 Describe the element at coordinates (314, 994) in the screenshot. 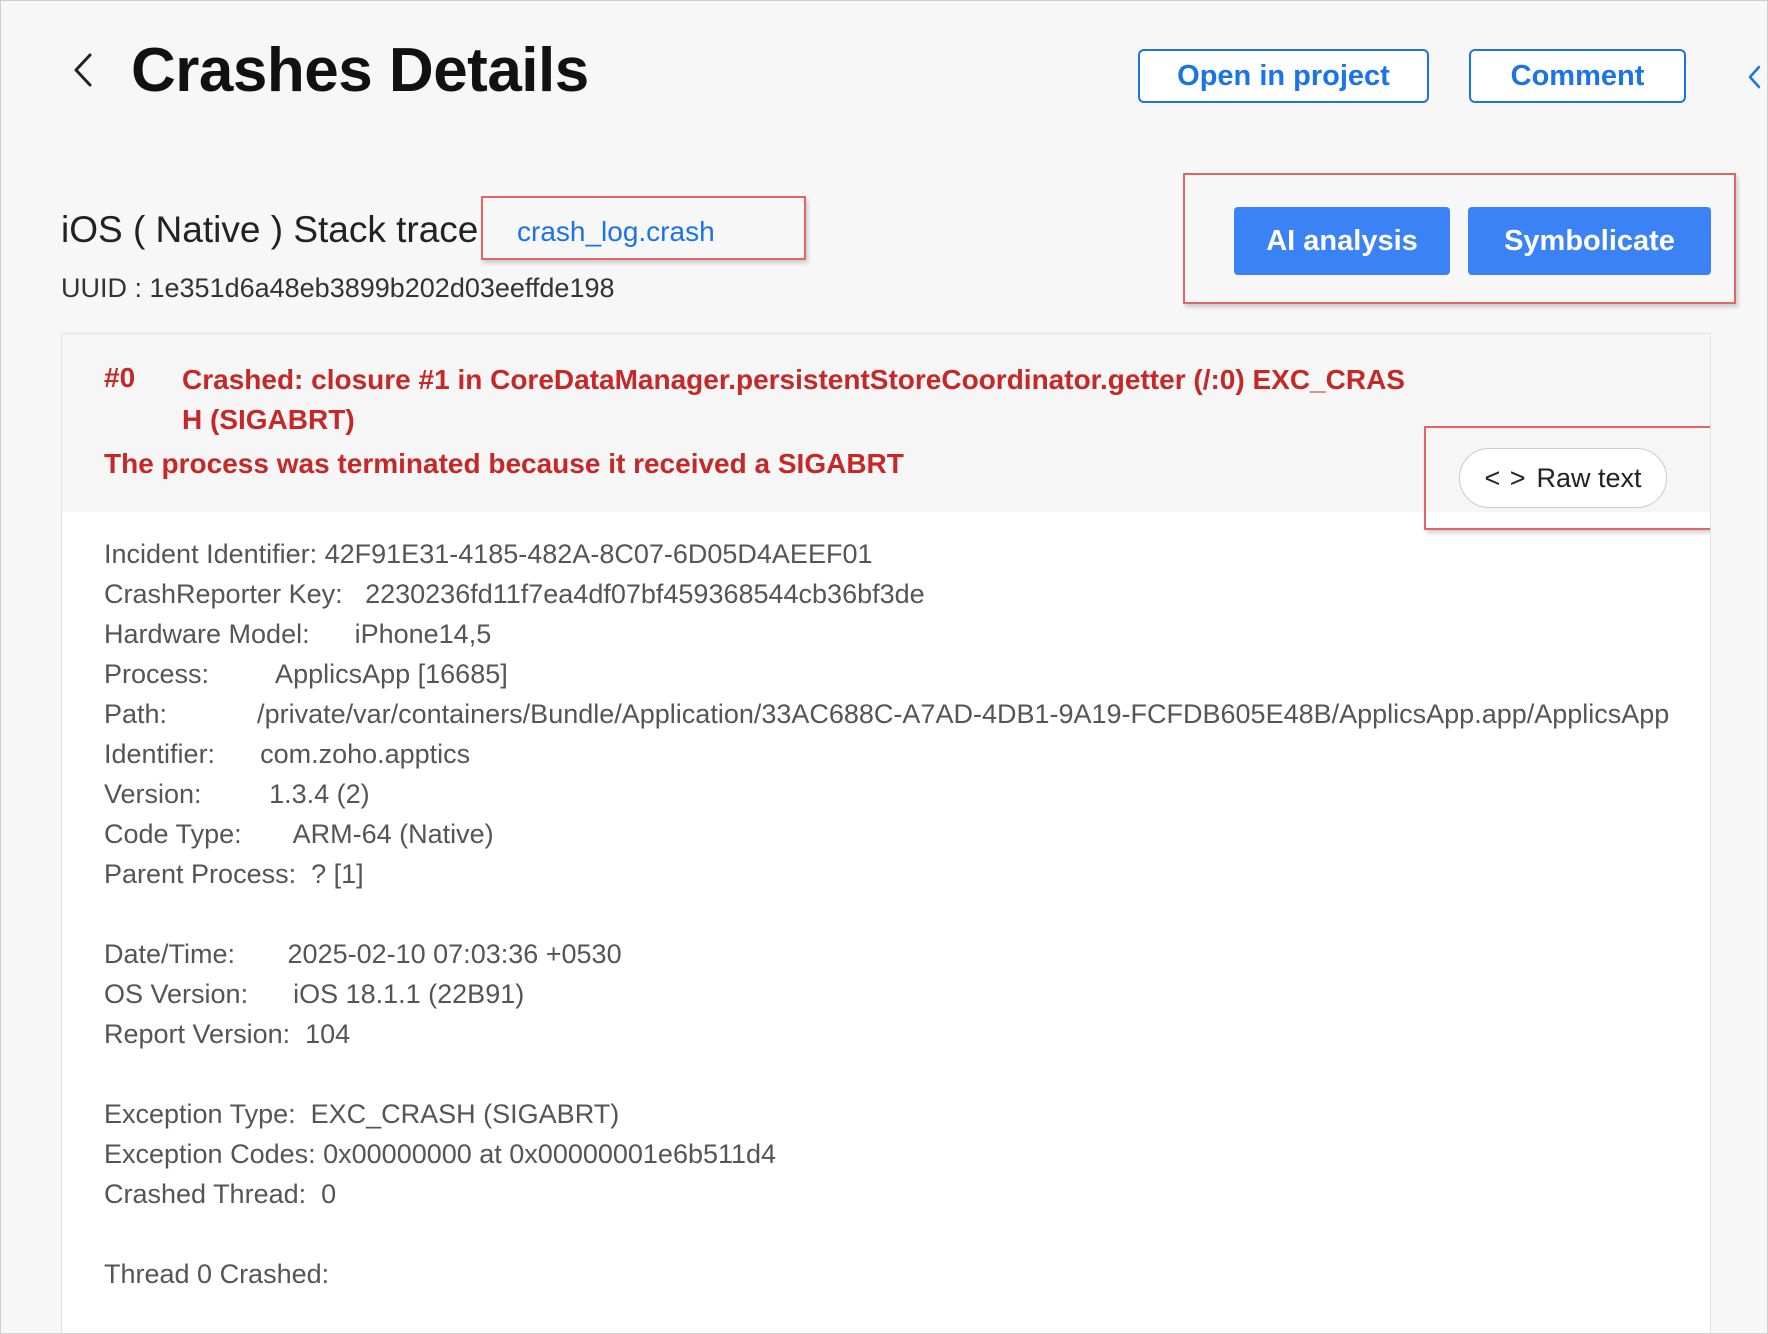

I see `log-line: OS Version: iOS 18.1.1 (22B91)` at that location.